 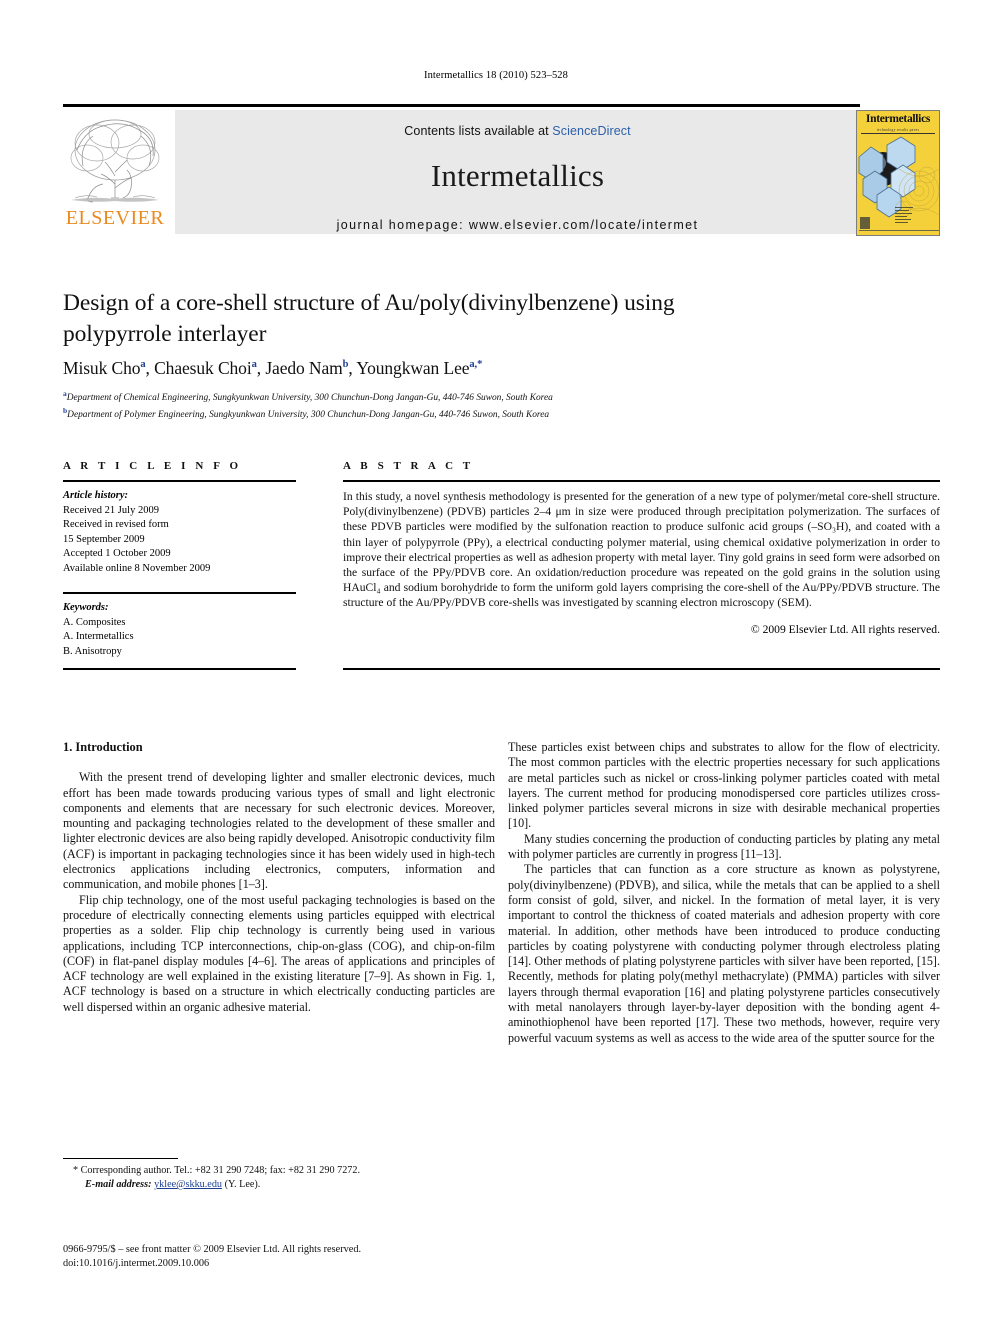 I want to click on author-3: Jaedo Namb, so click(x=307, y=368).